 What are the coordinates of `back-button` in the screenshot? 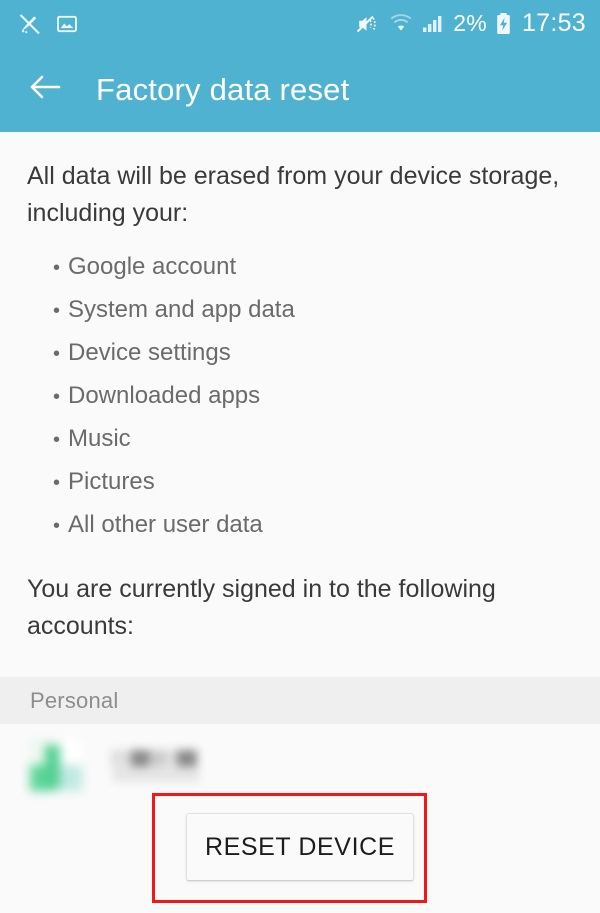 It's located at (46, 90).